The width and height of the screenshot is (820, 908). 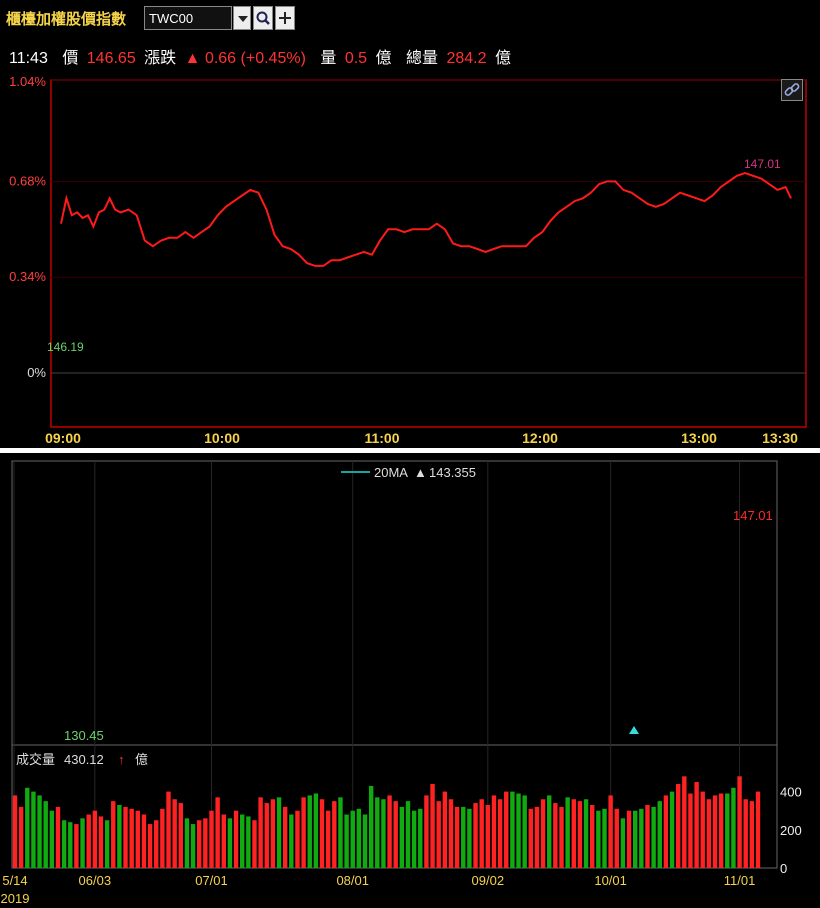 What do you see at coordinates (791, 830) in the screenshot?
I see `volume-y-tick-label: 200` at bounding box center [791, 830].